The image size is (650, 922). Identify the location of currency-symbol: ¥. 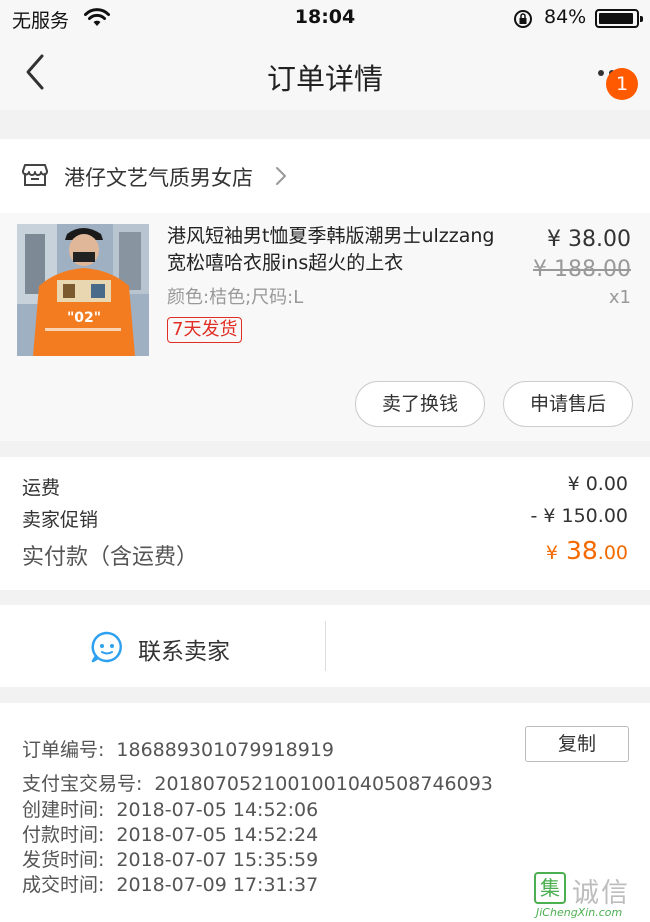
(552, 553).